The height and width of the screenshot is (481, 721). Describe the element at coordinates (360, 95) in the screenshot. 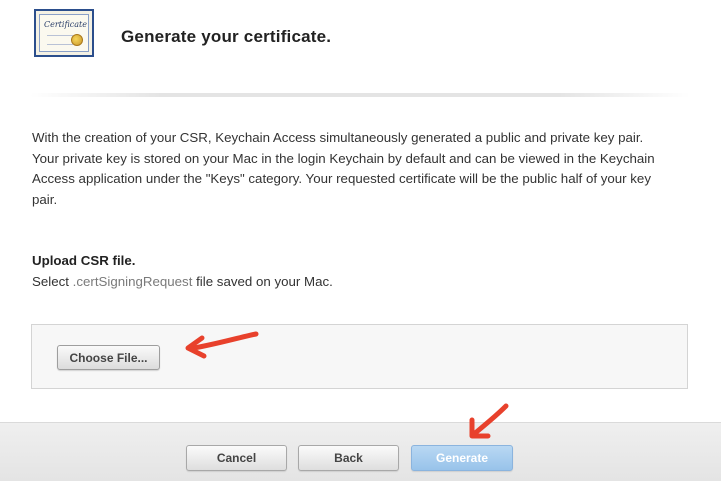

I see `header-divider` at that location.